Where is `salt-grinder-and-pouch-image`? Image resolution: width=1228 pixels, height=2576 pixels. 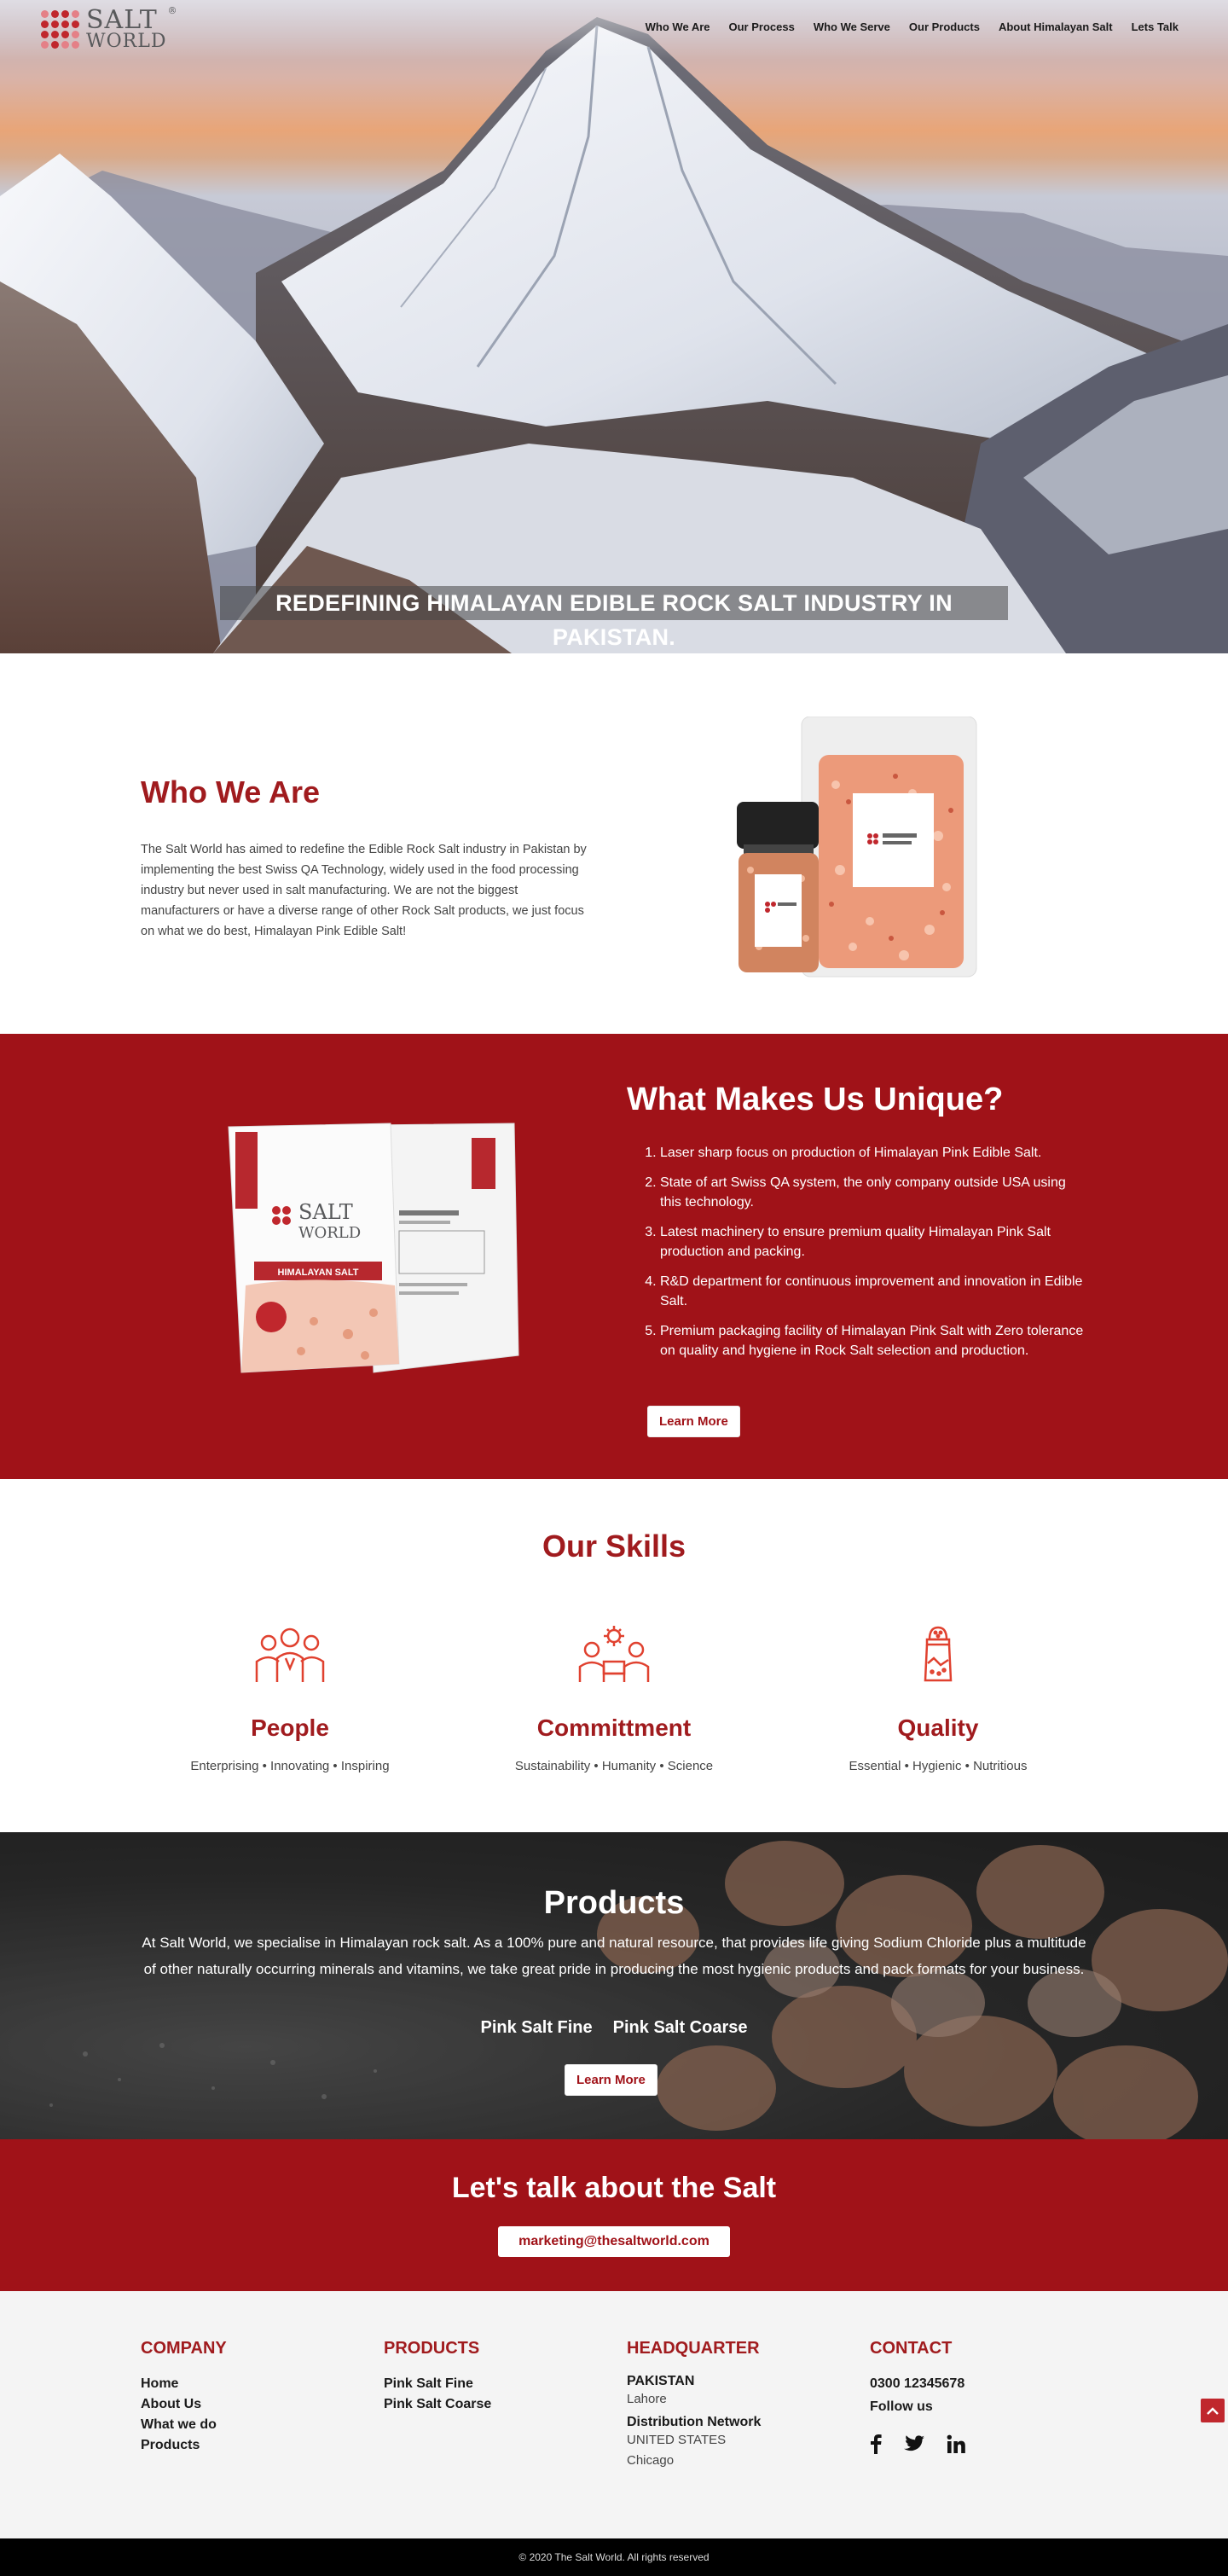
salt-grinder-and-pouch-image is located at coordinates (857, 847).